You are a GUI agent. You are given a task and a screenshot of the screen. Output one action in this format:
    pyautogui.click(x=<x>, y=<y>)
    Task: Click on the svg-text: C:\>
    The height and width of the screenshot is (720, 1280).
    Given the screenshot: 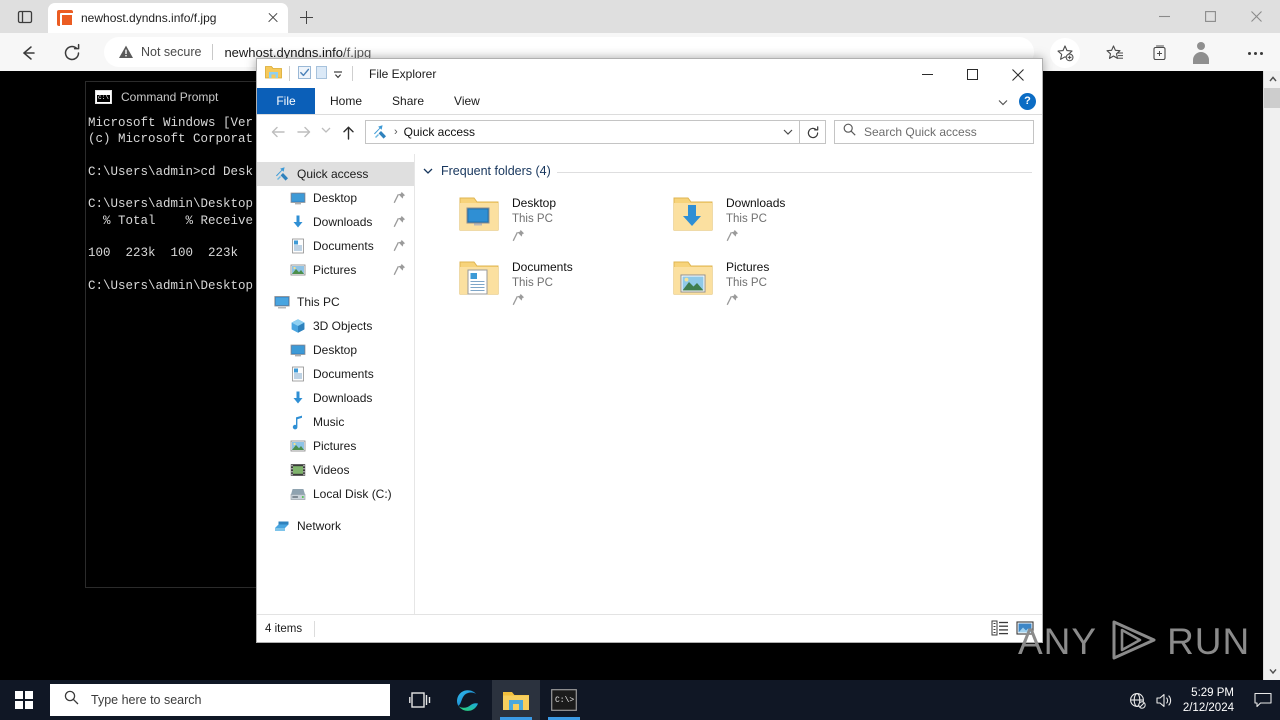 What is the action you would take?
    pyautogui.click(x=564, y=700)
    